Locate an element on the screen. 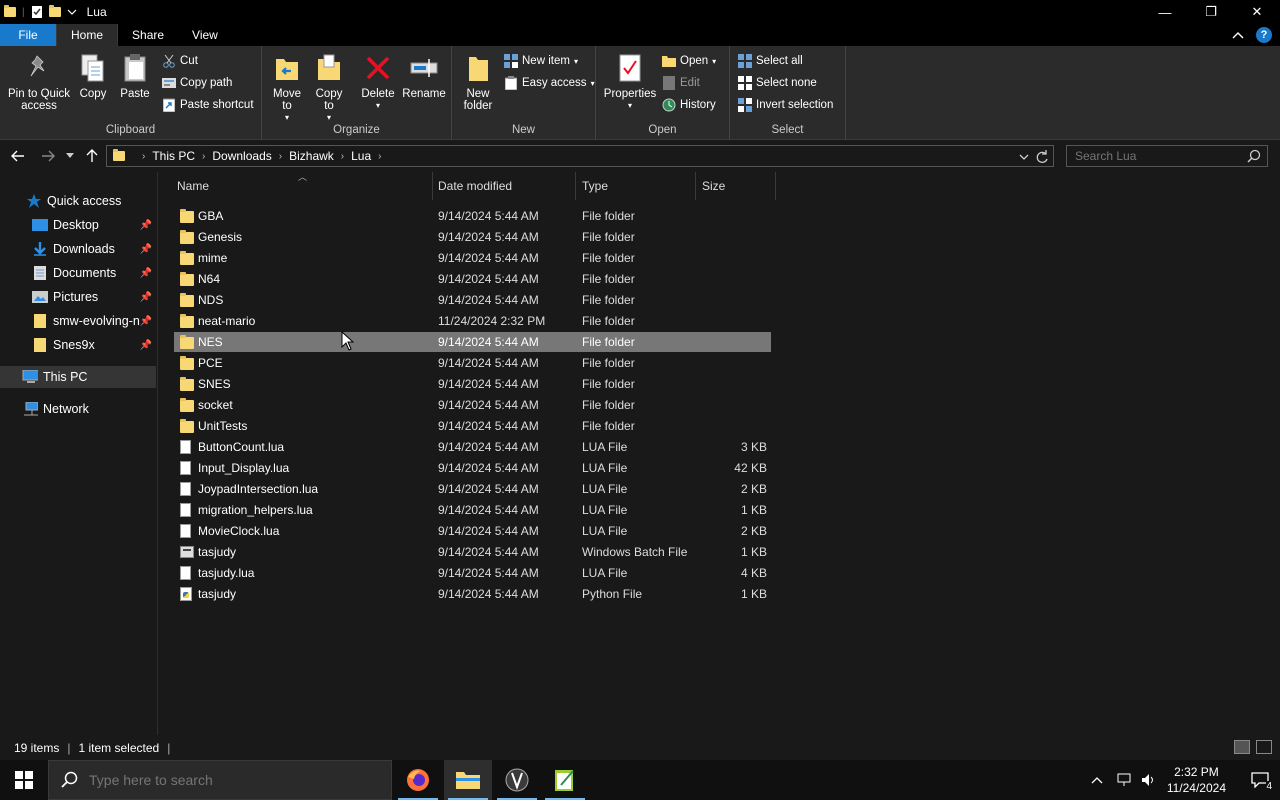 Image resolution: width=1280 pixels, height=800 pixels. taskbar-file-explorer is located at coordinates (468, 780).